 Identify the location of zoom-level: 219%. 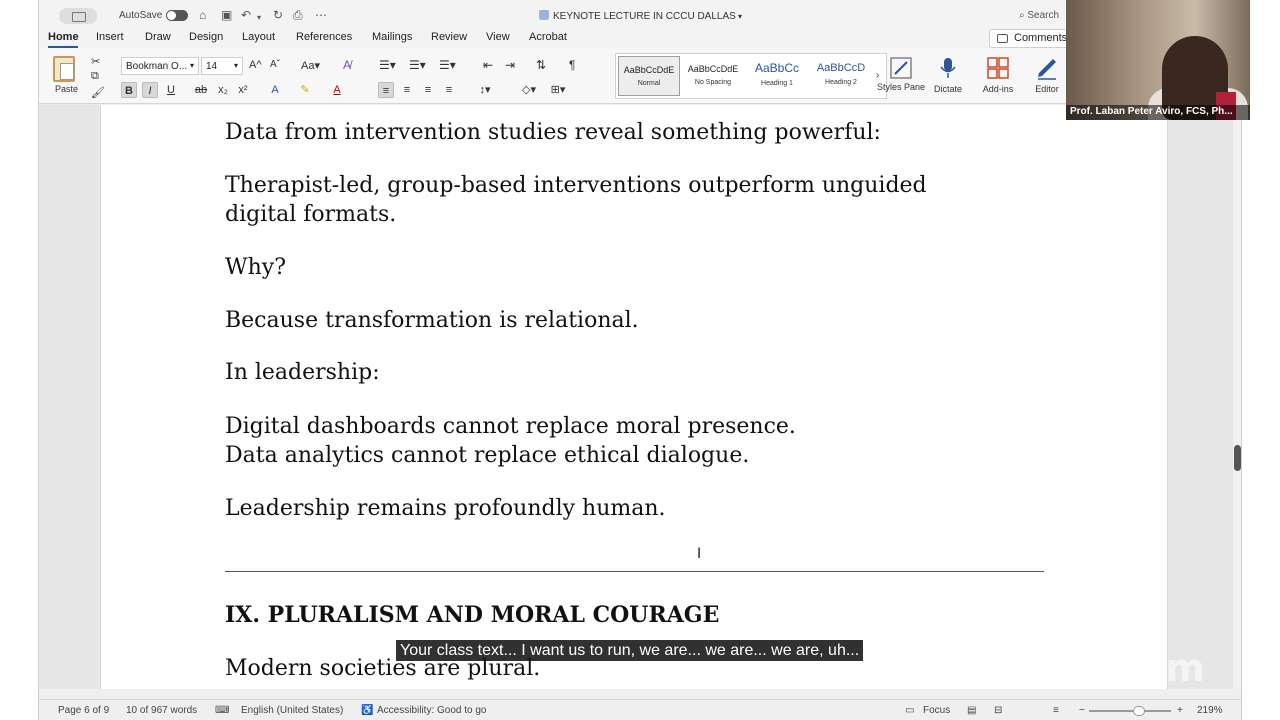
(1210, 710).